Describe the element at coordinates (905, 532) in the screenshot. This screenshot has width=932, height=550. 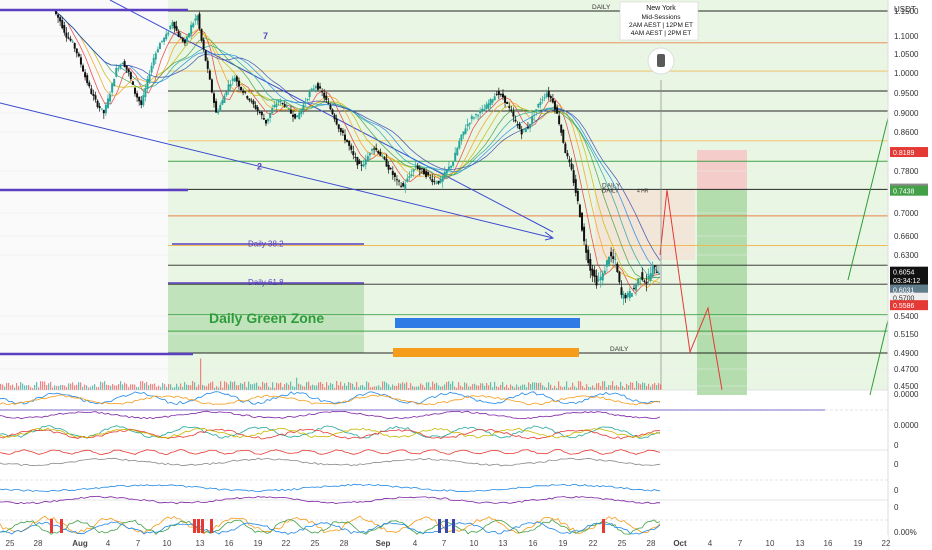
I see `indicator-axis-label: 0.00%` at that location.